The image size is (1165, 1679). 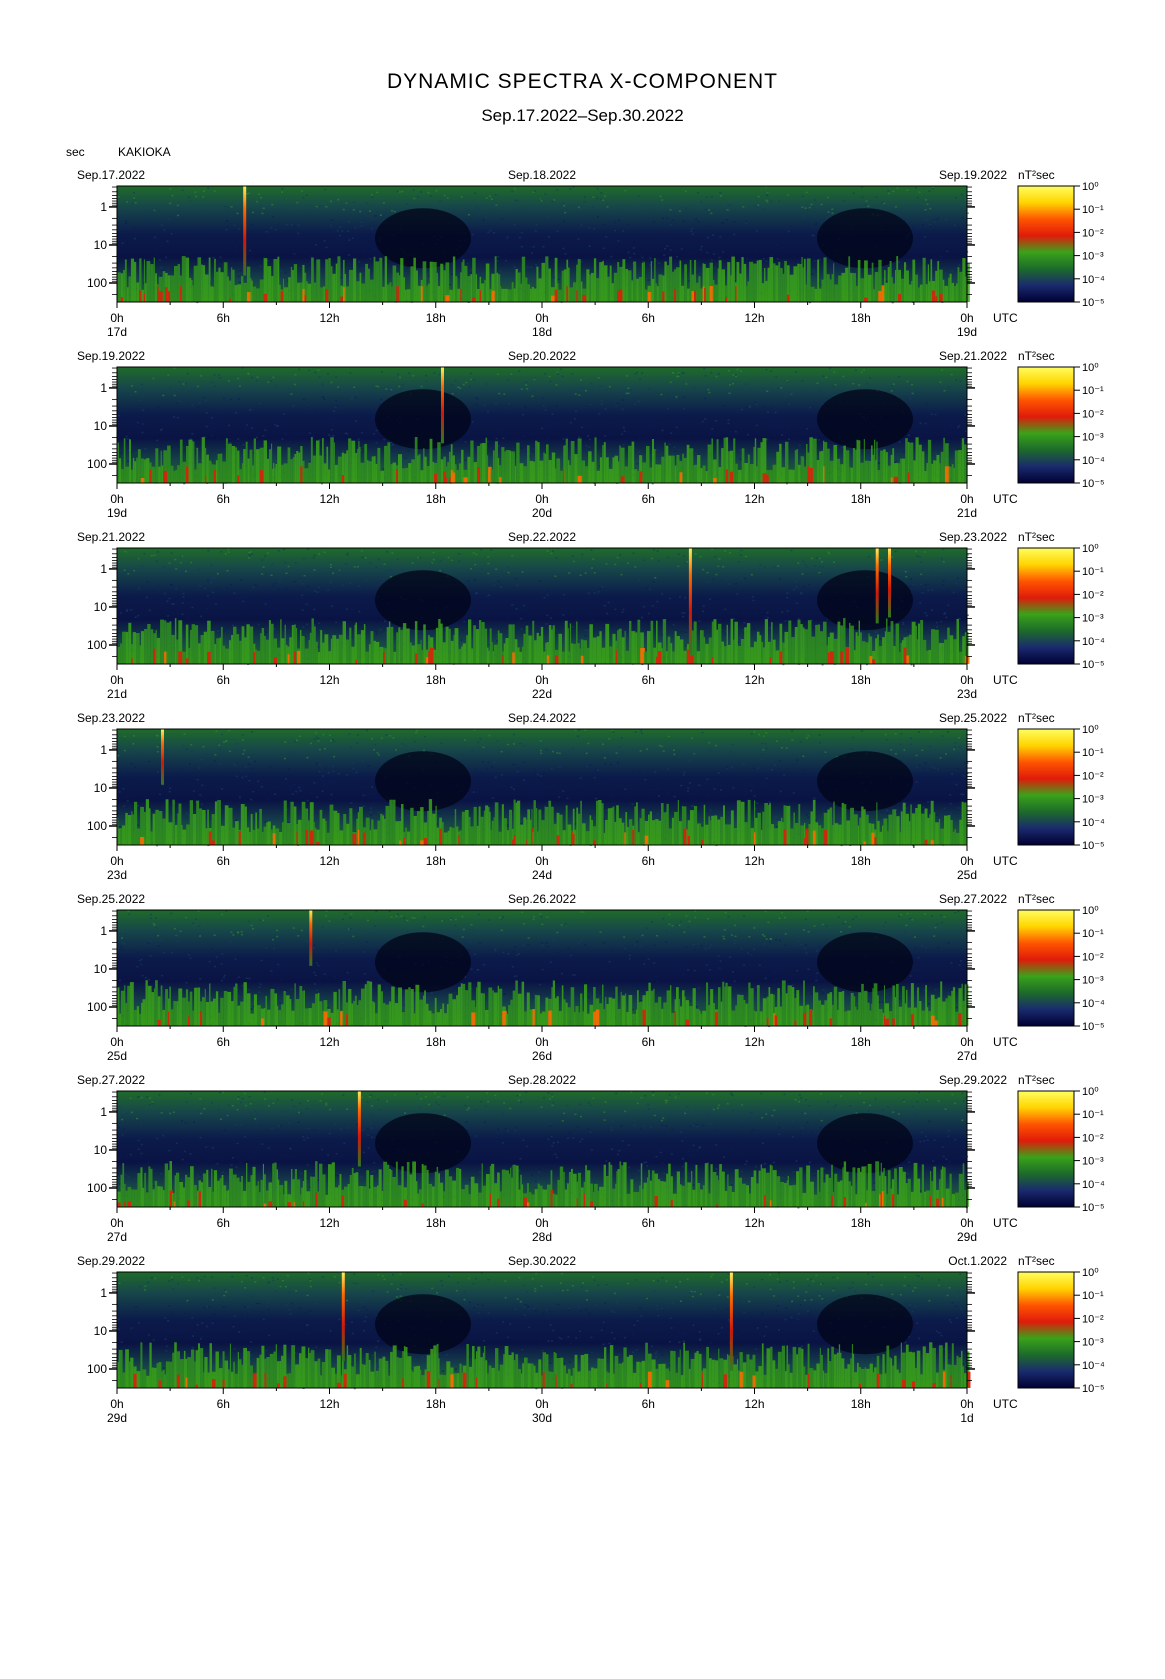 I want to click on day-label: 24d, so click(x=542, y=875).